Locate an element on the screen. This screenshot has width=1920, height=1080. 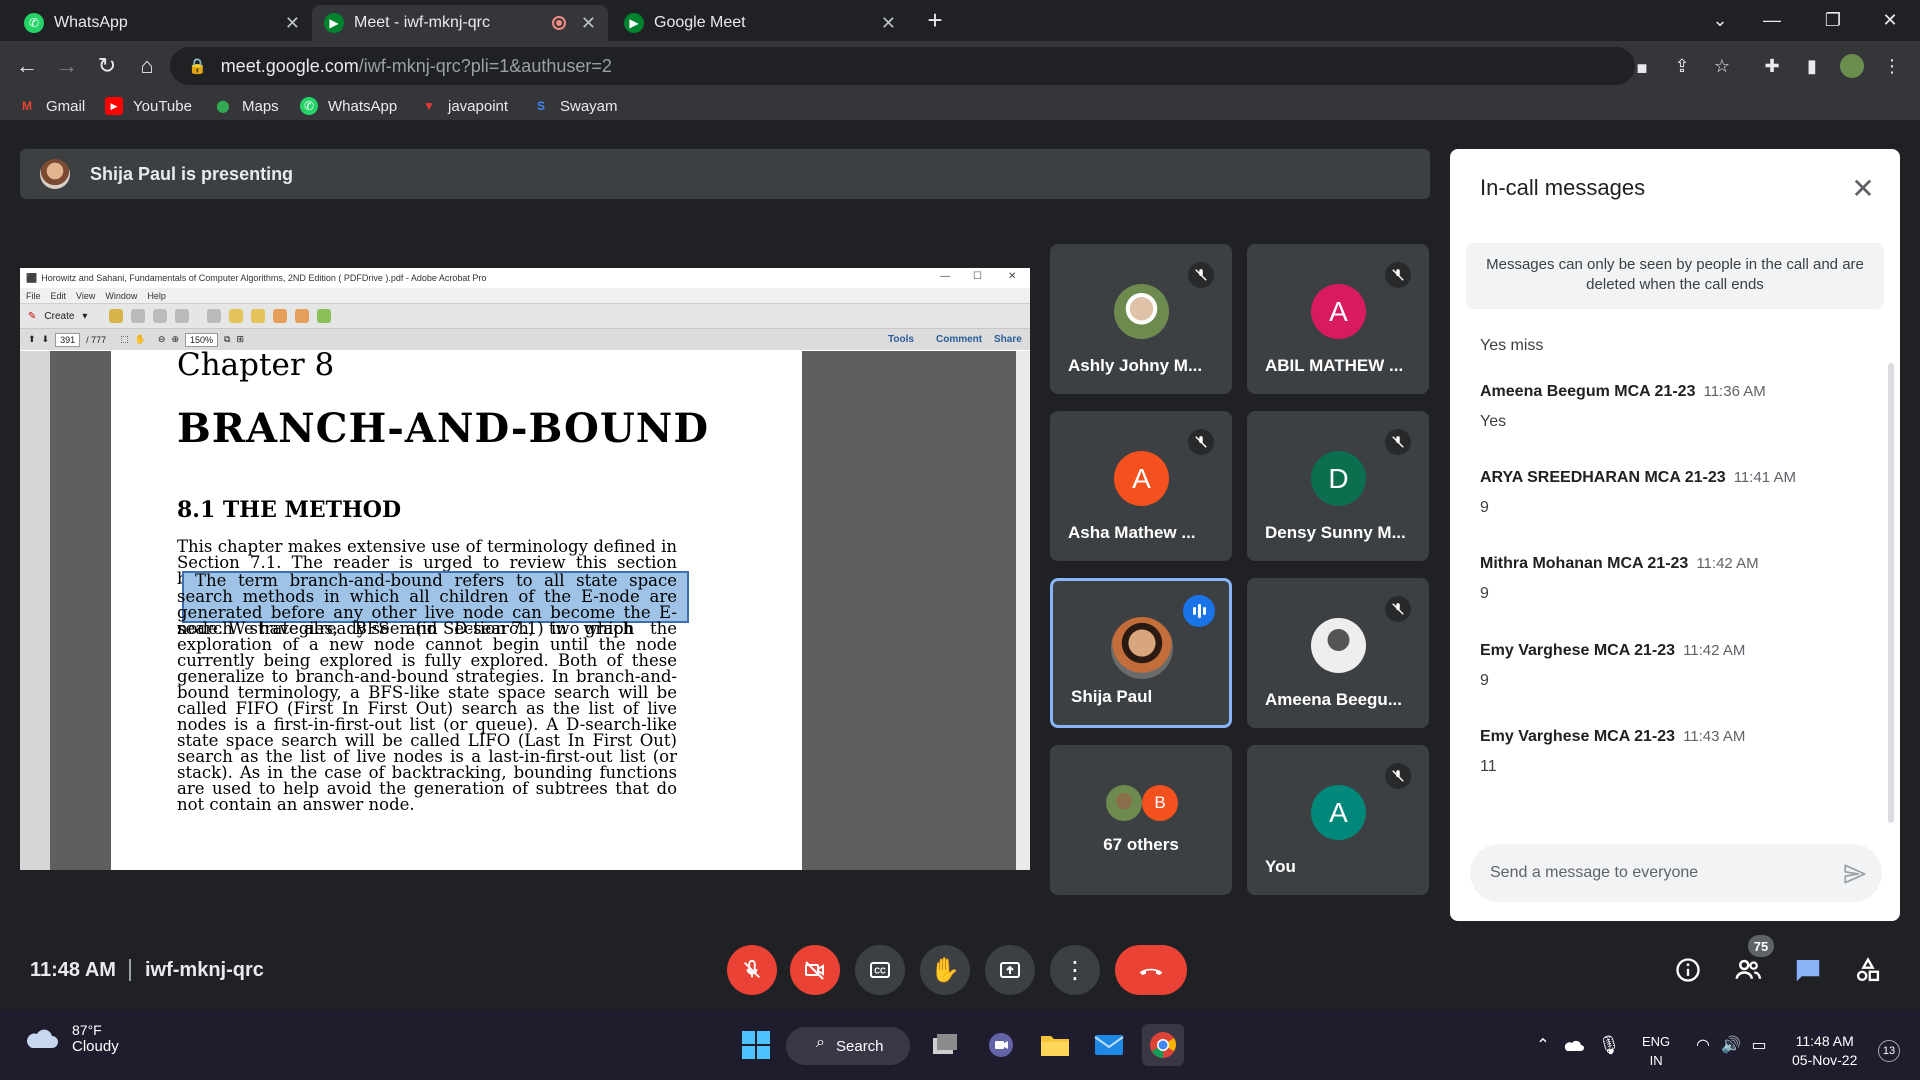
start-button is located at coordinates (756, 1045).